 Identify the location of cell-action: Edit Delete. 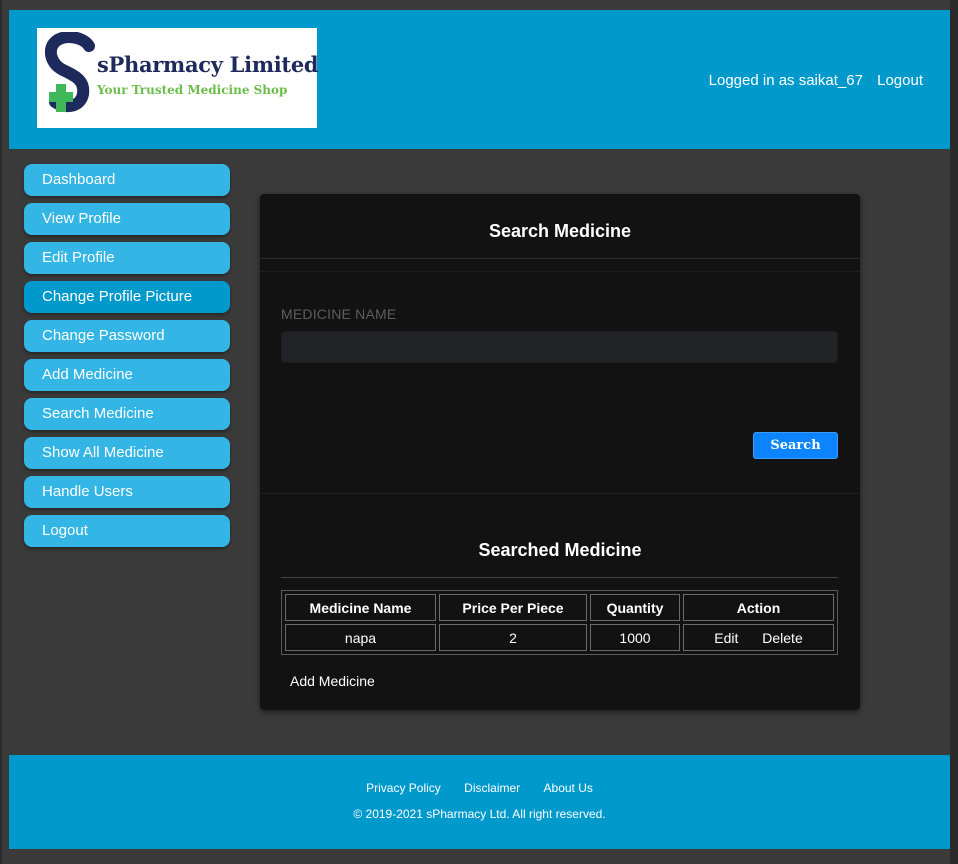
(758, 637).